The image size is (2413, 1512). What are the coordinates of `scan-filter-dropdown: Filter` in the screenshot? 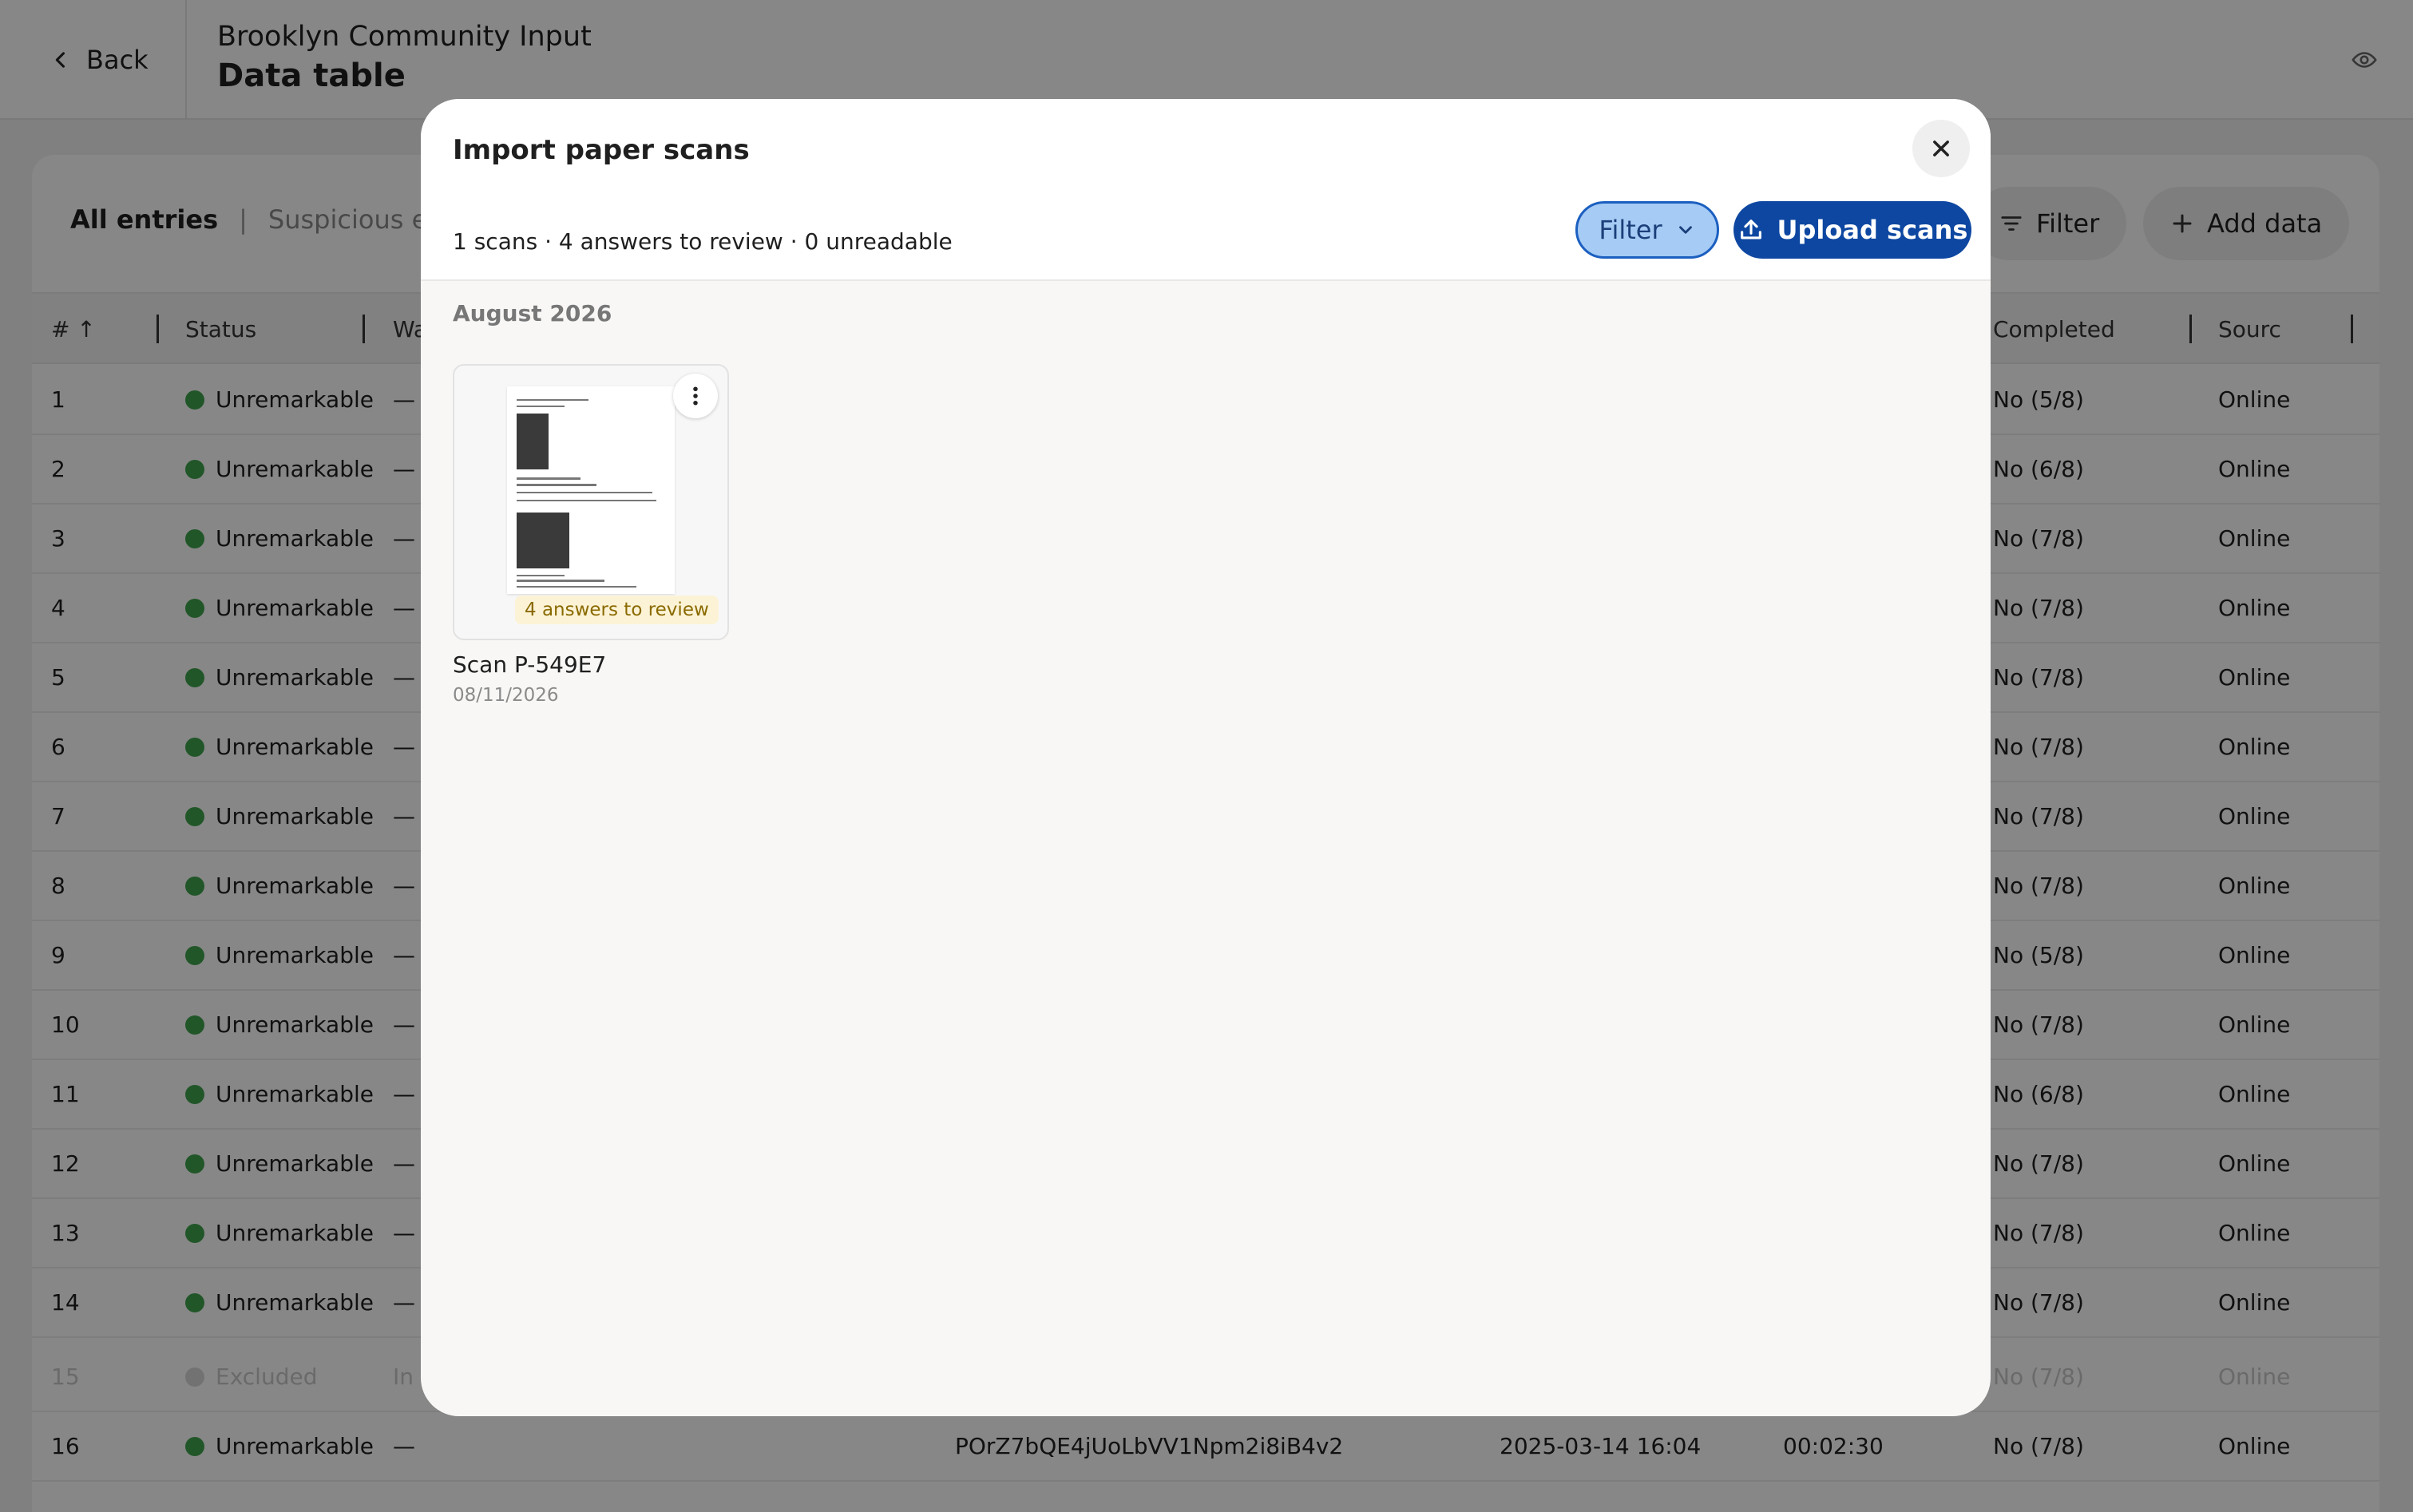 It's located at (1647, 230).